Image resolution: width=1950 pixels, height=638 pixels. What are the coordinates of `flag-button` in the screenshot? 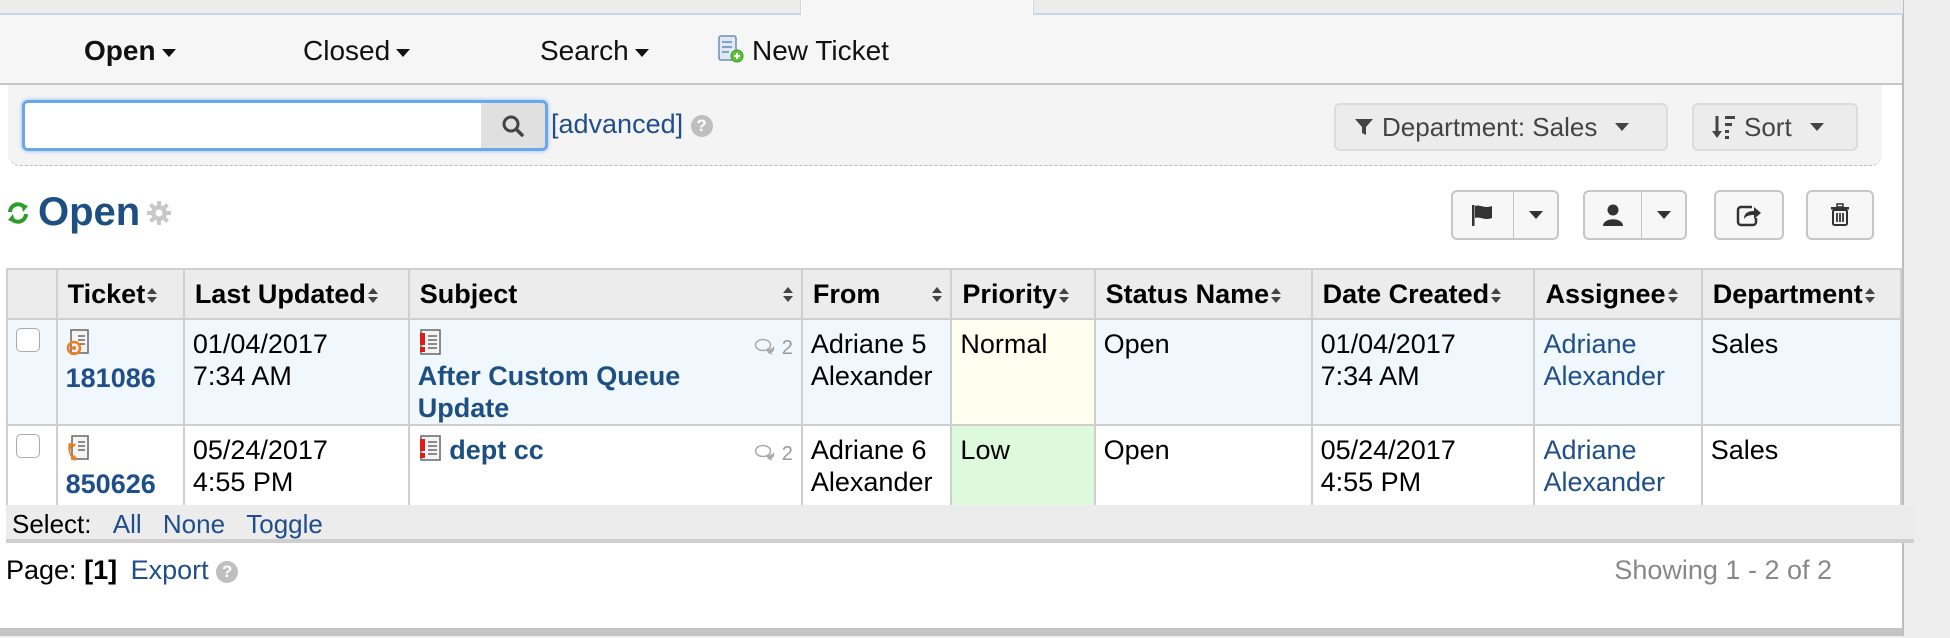 It's located at (1505, 215).